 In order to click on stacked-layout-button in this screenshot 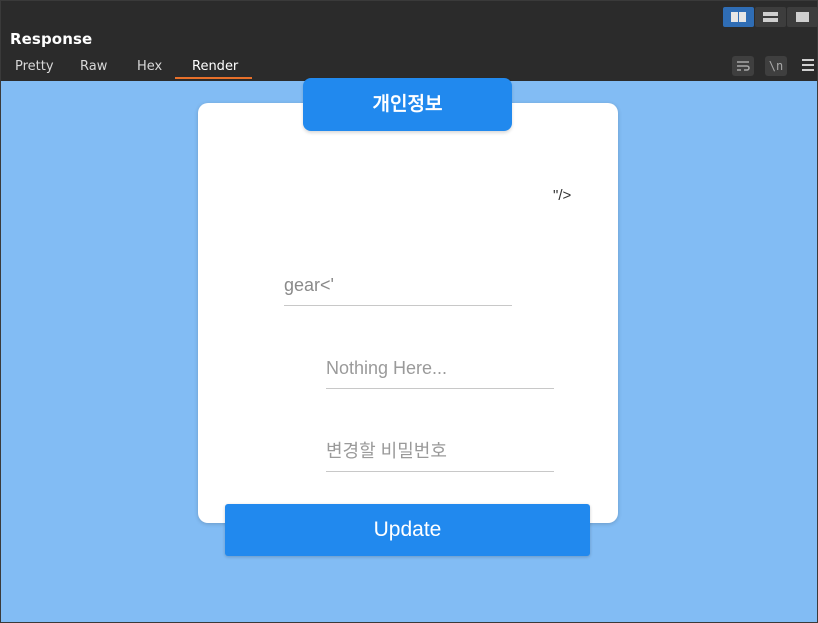, I will do `click(770, 17)`.